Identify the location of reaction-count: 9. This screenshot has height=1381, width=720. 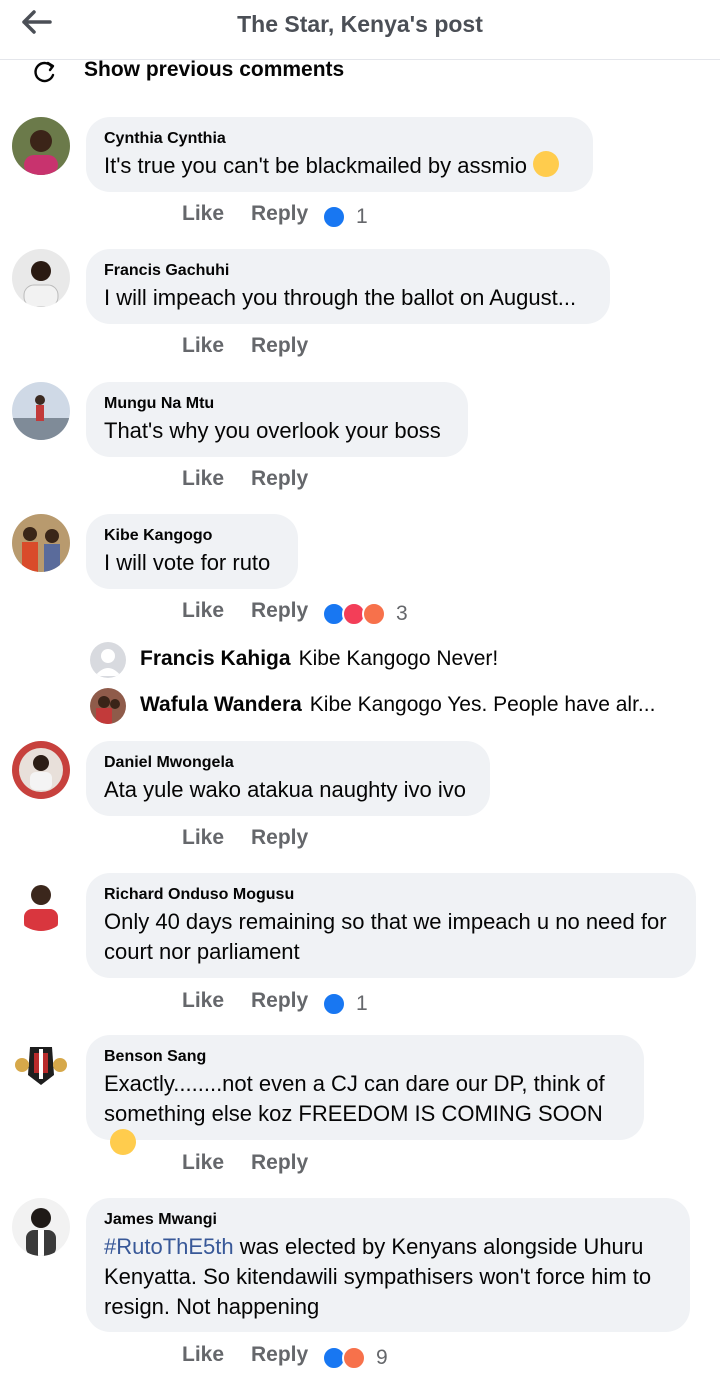
(382, 1357).